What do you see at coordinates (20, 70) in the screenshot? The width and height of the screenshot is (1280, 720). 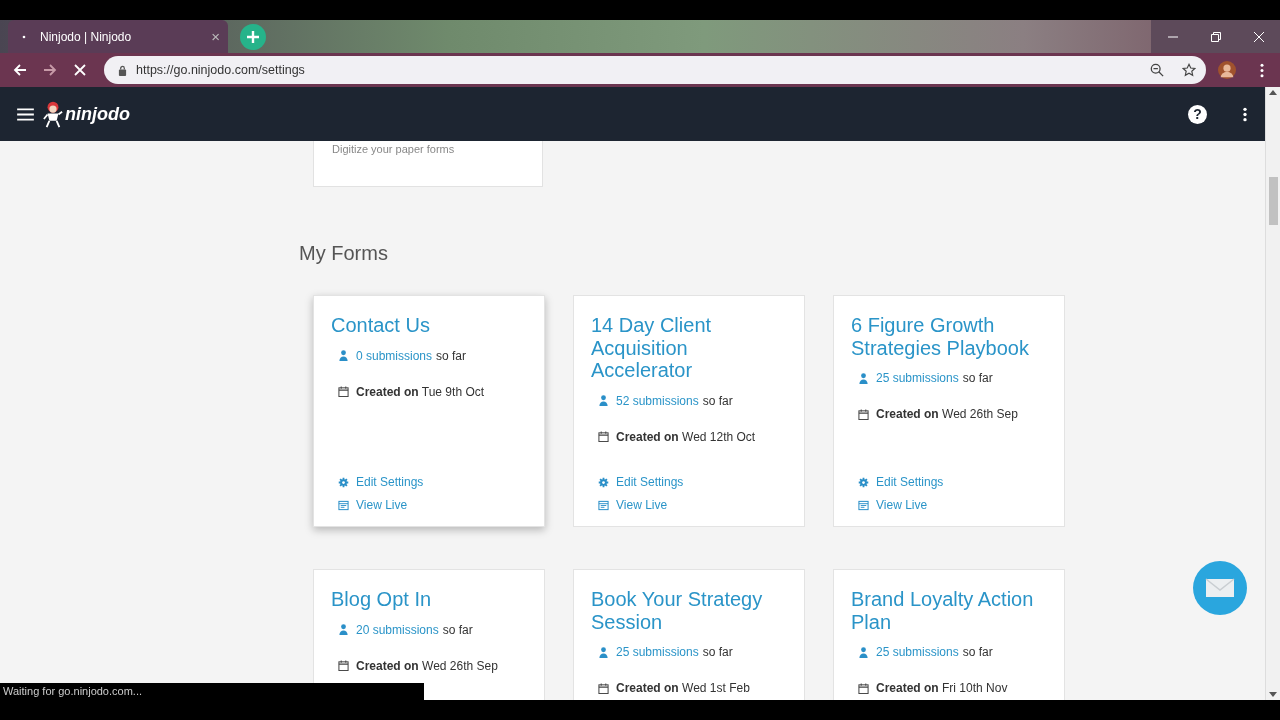 I see `back-icon` at bounding box center [20, 70].